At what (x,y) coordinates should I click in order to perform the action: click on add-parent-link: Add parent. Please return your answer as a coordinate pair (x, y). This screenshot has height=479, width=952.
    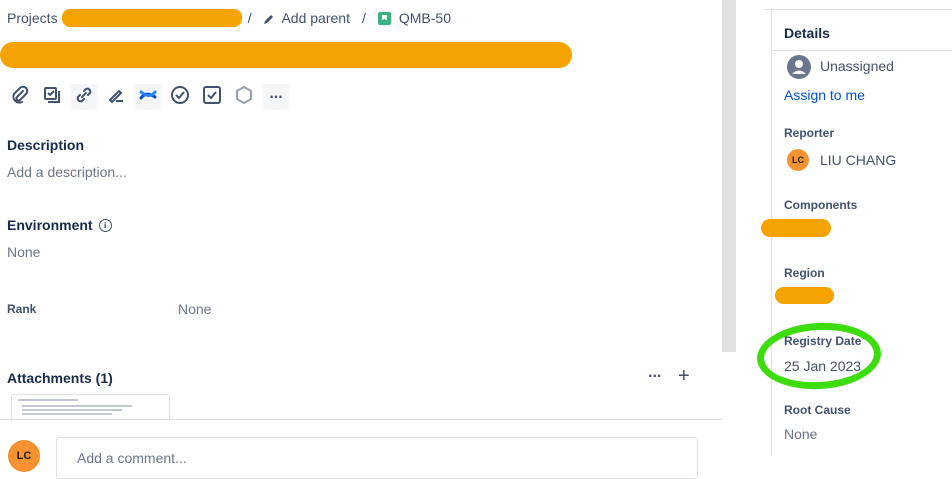
    Looking at the image, I should click on (315, 18).